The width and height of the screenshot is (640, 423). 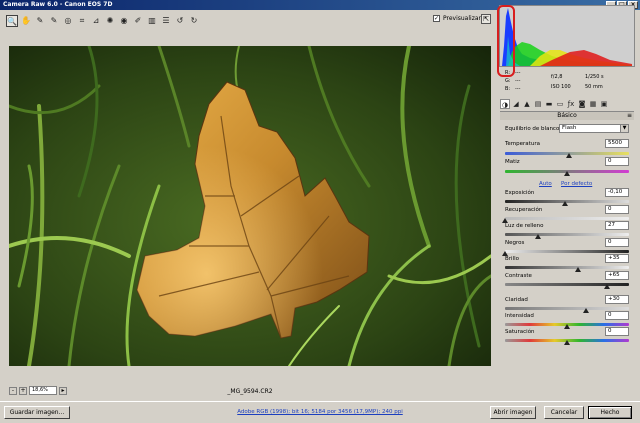 What do you see at coordinates (617, 315) in the screenshot?
I see `vibrance-field: 0` at bounding box center [617, 315].